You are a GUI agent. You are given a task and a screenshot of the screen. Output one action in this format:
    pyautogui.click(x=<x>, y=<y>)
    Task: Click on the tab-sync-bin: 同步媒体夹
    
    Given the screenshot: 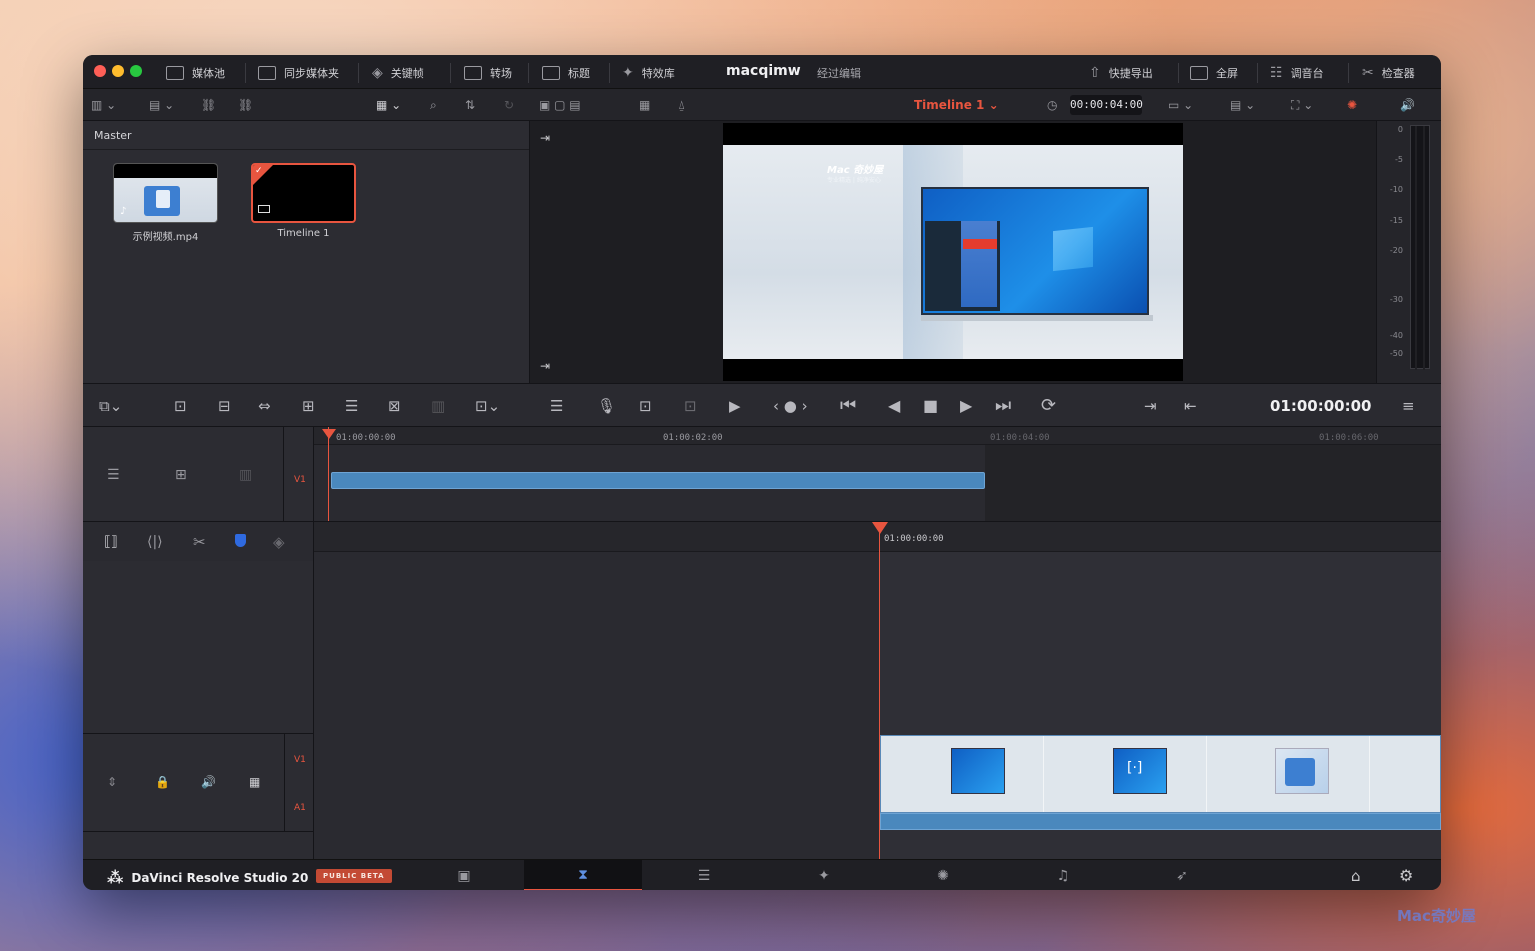 What is the action you would take?
    pyautogui.click(x=298, y=73)
    